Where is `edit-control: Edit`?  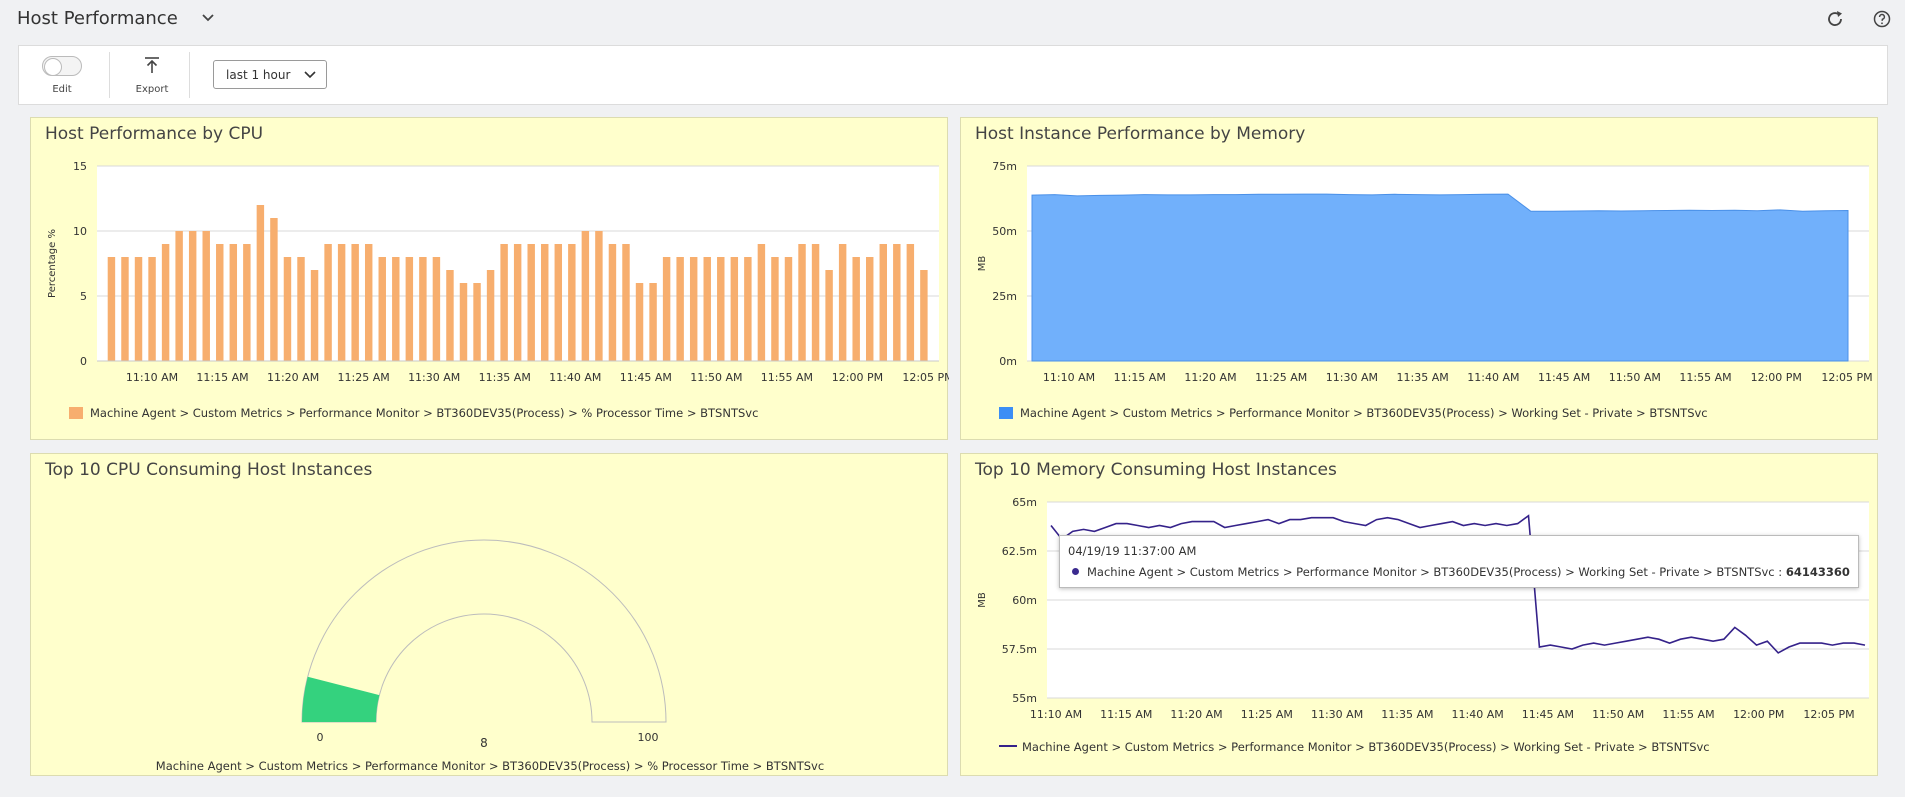 edit-control: Edit is located at coordinates (62, 75).